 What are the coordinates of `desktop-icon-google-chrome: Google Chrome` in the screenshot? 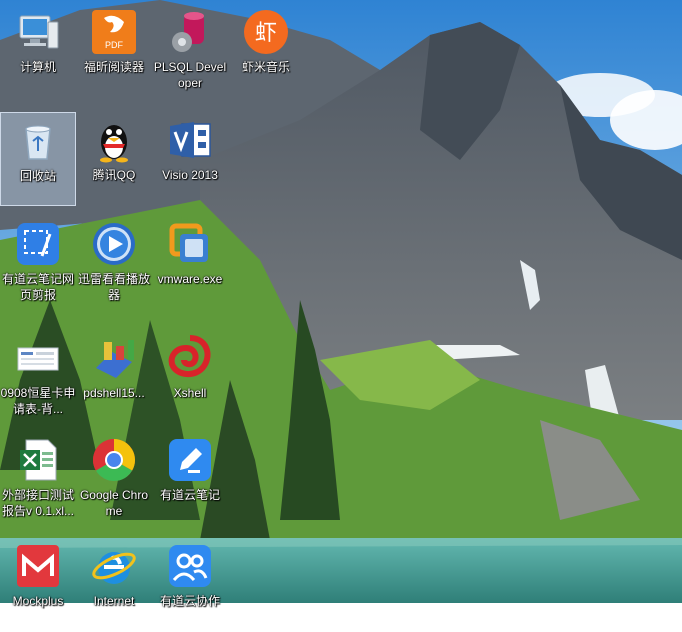 It's located at (114, 479).